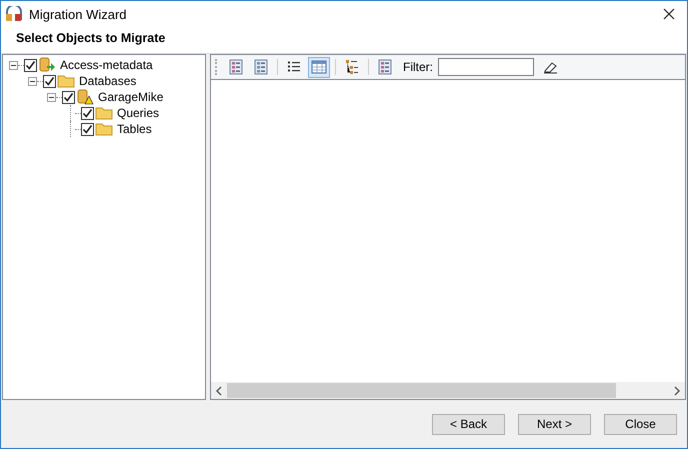  I want to click on tree-item: Access-metadata, so click(105, 65).